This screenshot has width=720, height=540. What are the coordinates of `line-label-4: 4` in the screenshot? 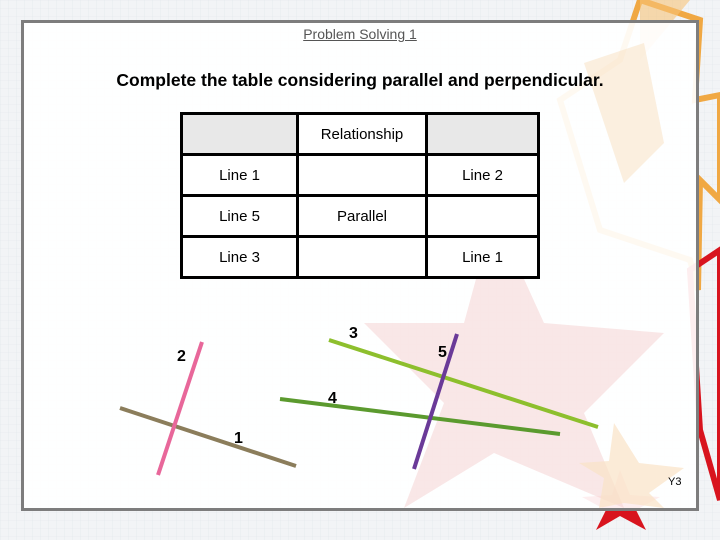 It's located at (332, 398).